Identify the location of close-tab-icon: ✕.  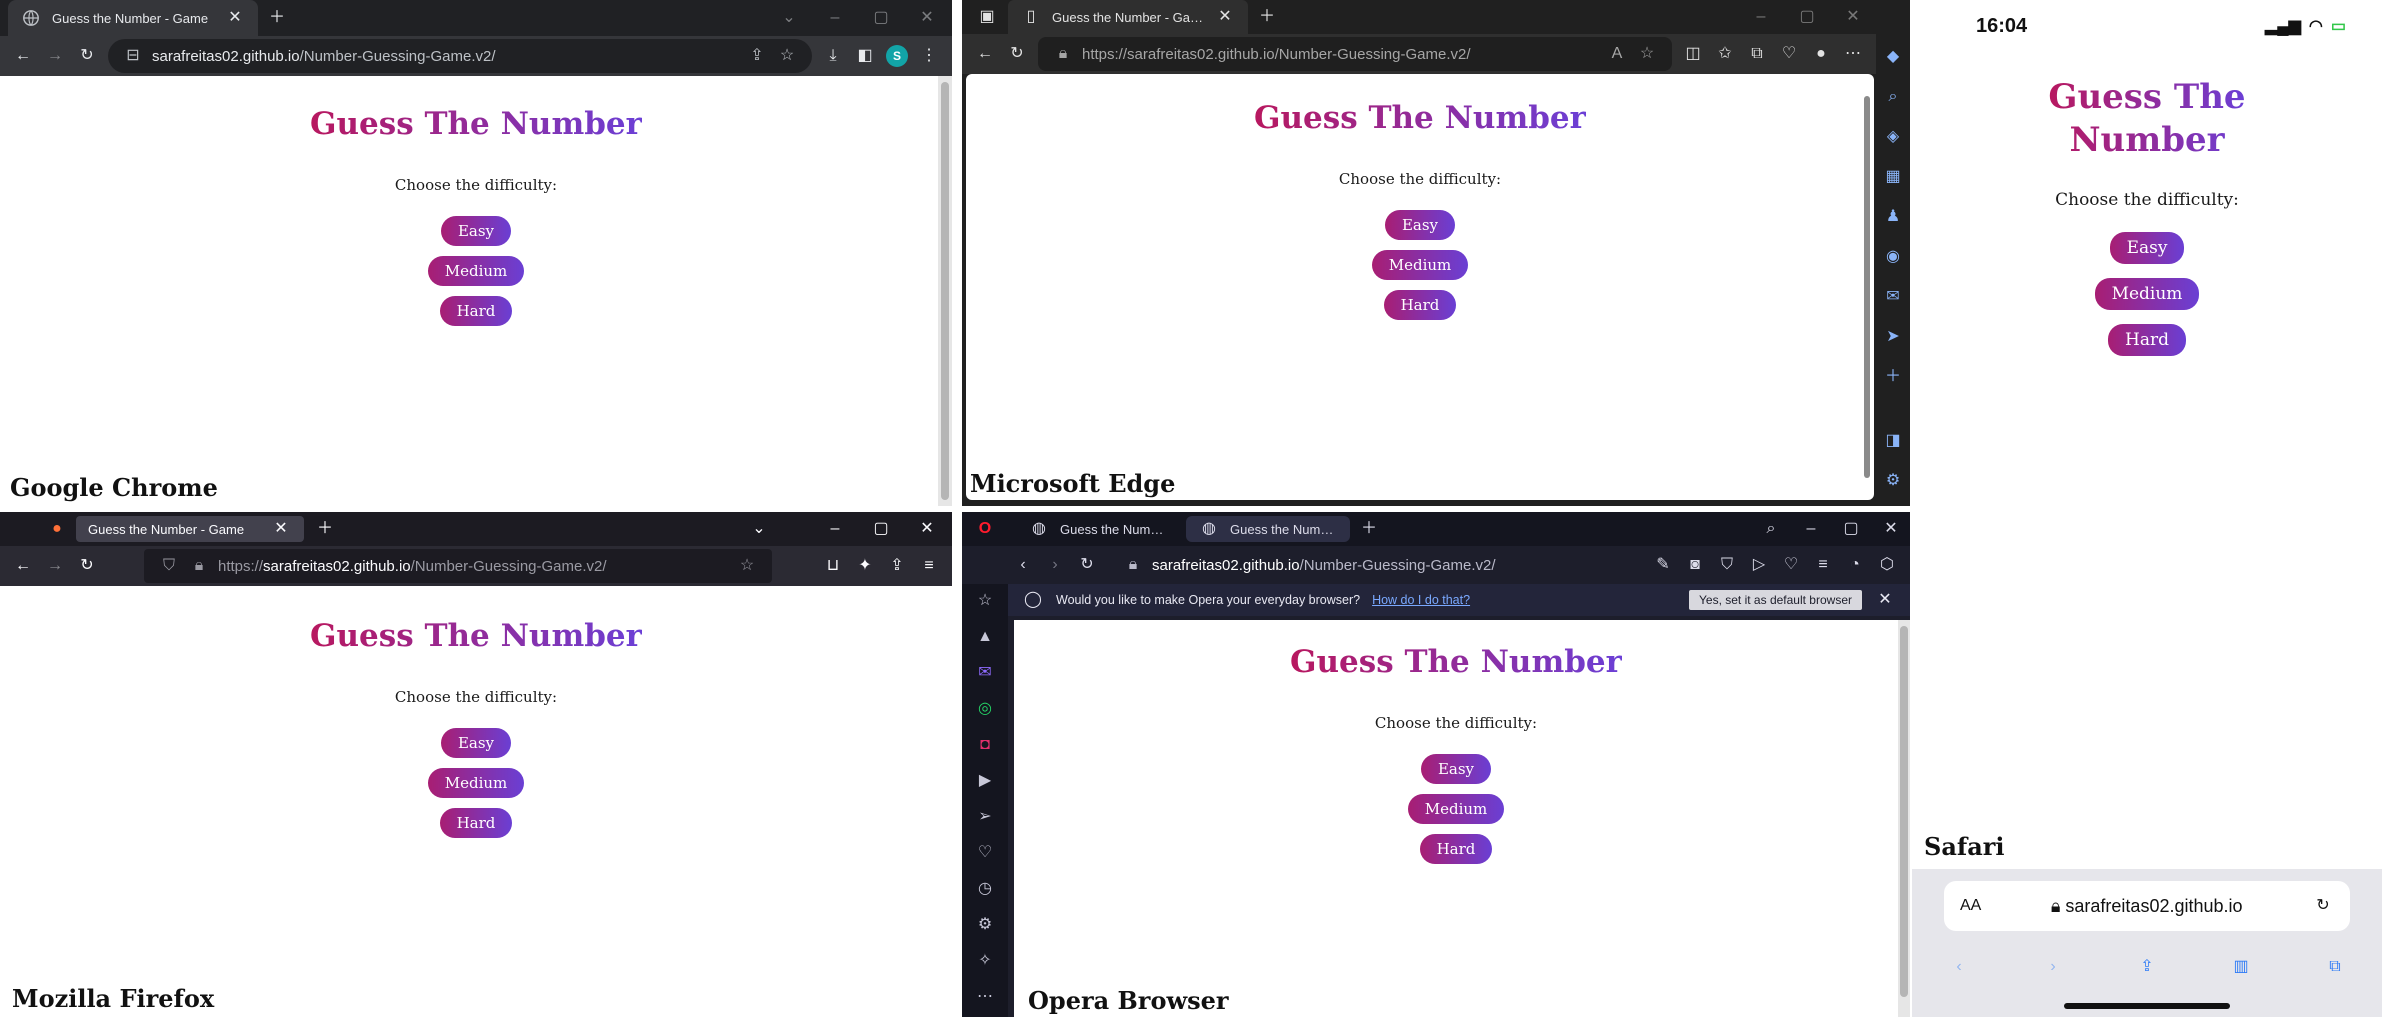
(1225, 17).